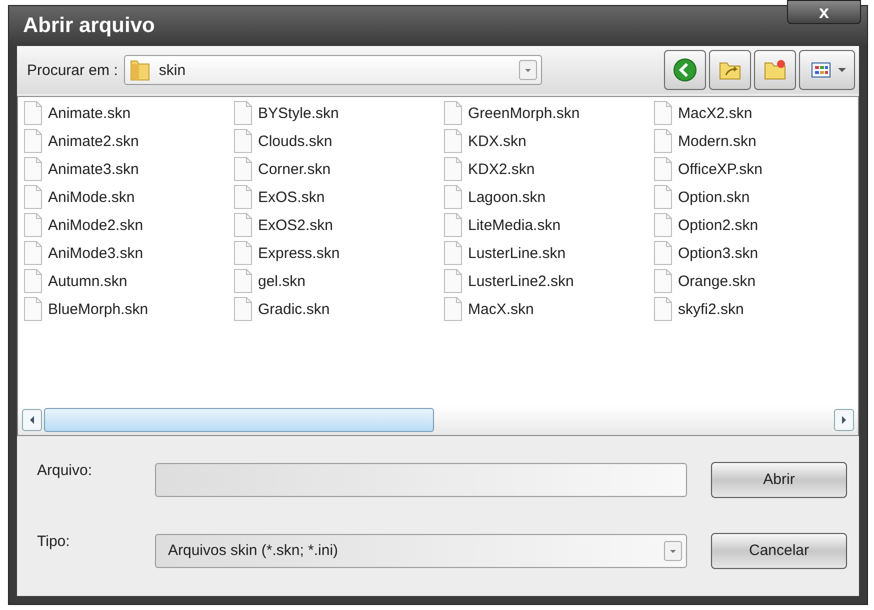  What do you see at coordinates (129, 225) in the screenshot?
I see `file-item: AniMode2.skn` at bounding box center [129, 225].